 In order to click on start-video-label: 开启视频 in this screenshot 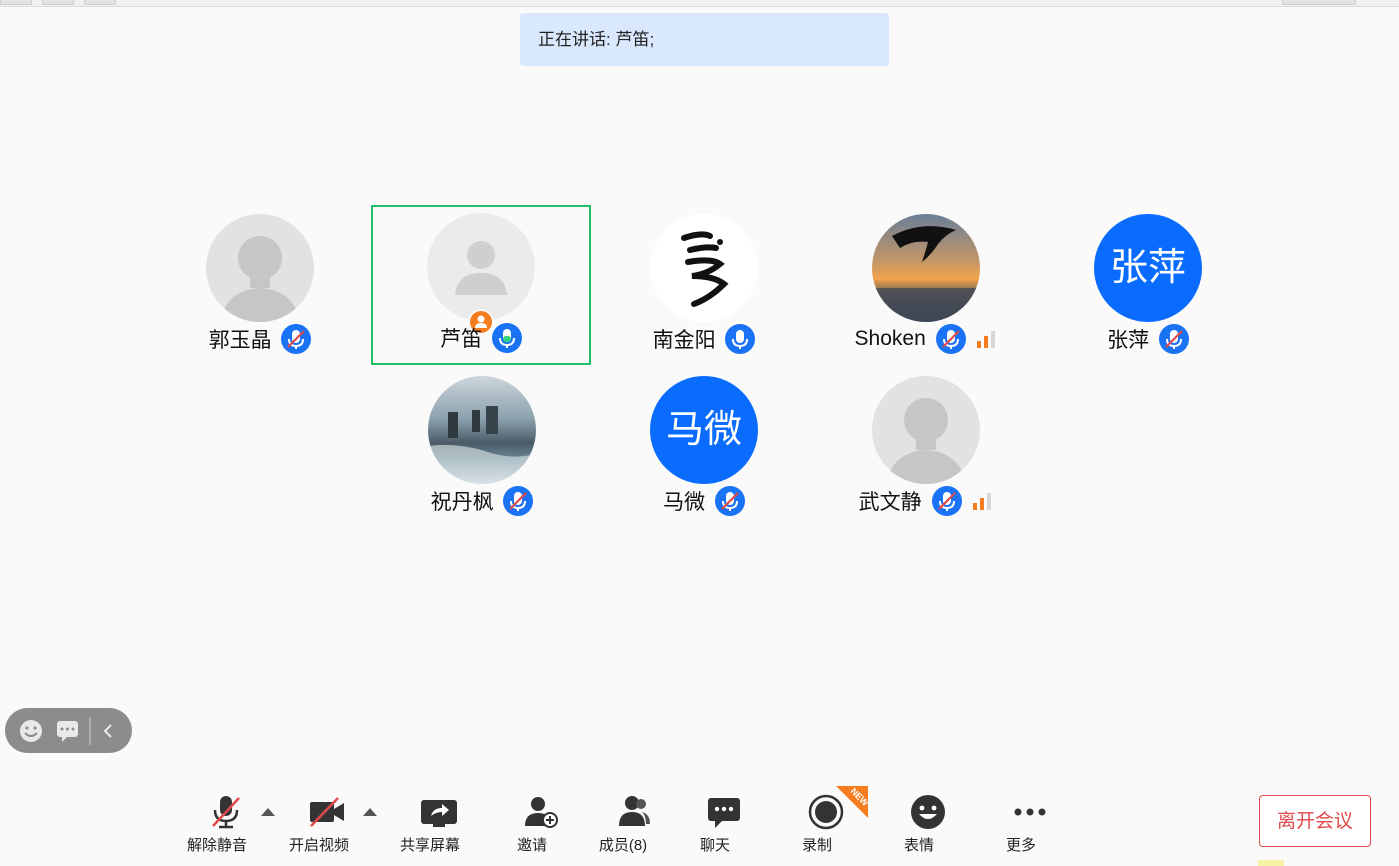, I will do `click(318, 845)`.